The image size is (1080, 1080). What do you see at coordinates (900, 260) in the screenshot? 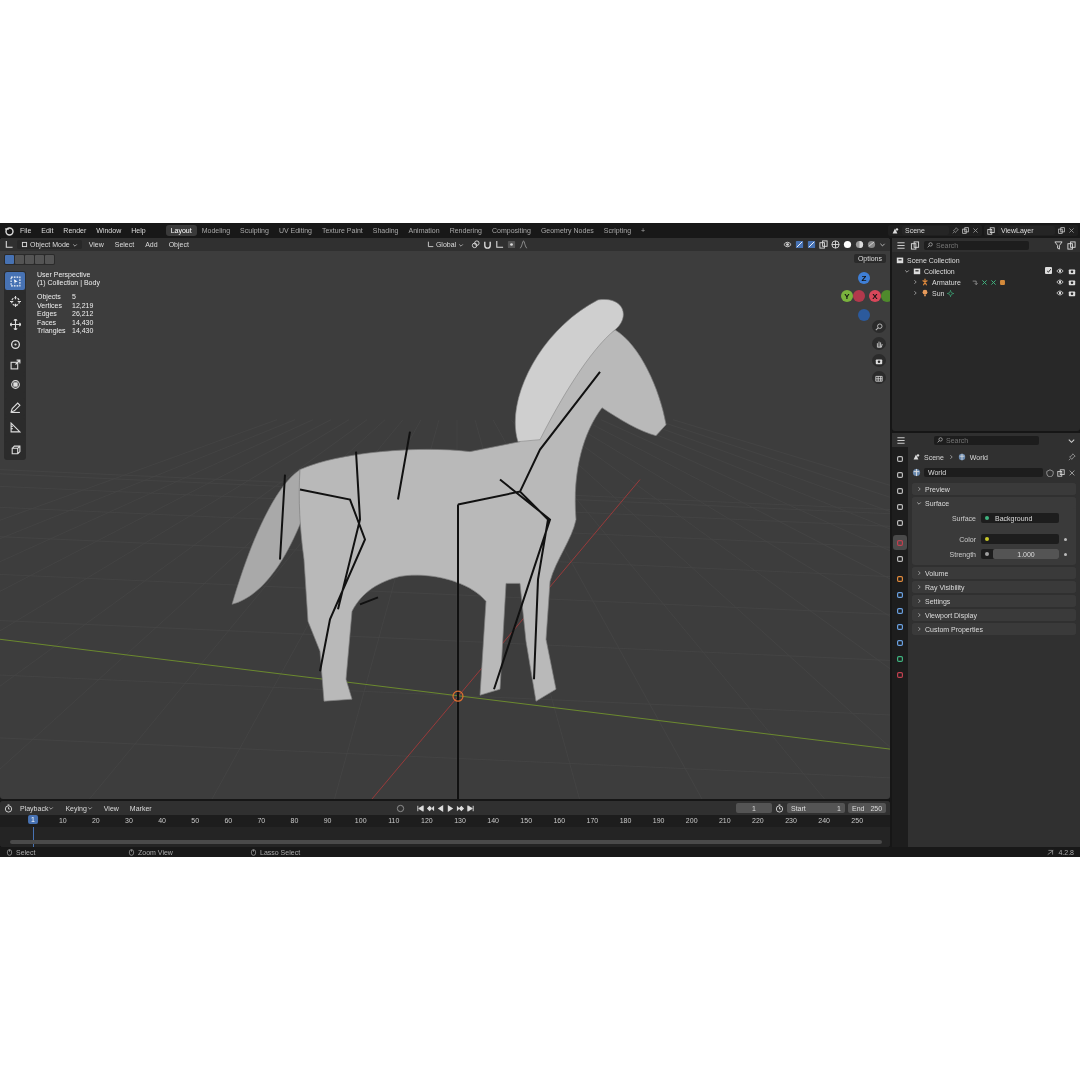
I see `scene-collection-icon` at bounding box center [900, 260].